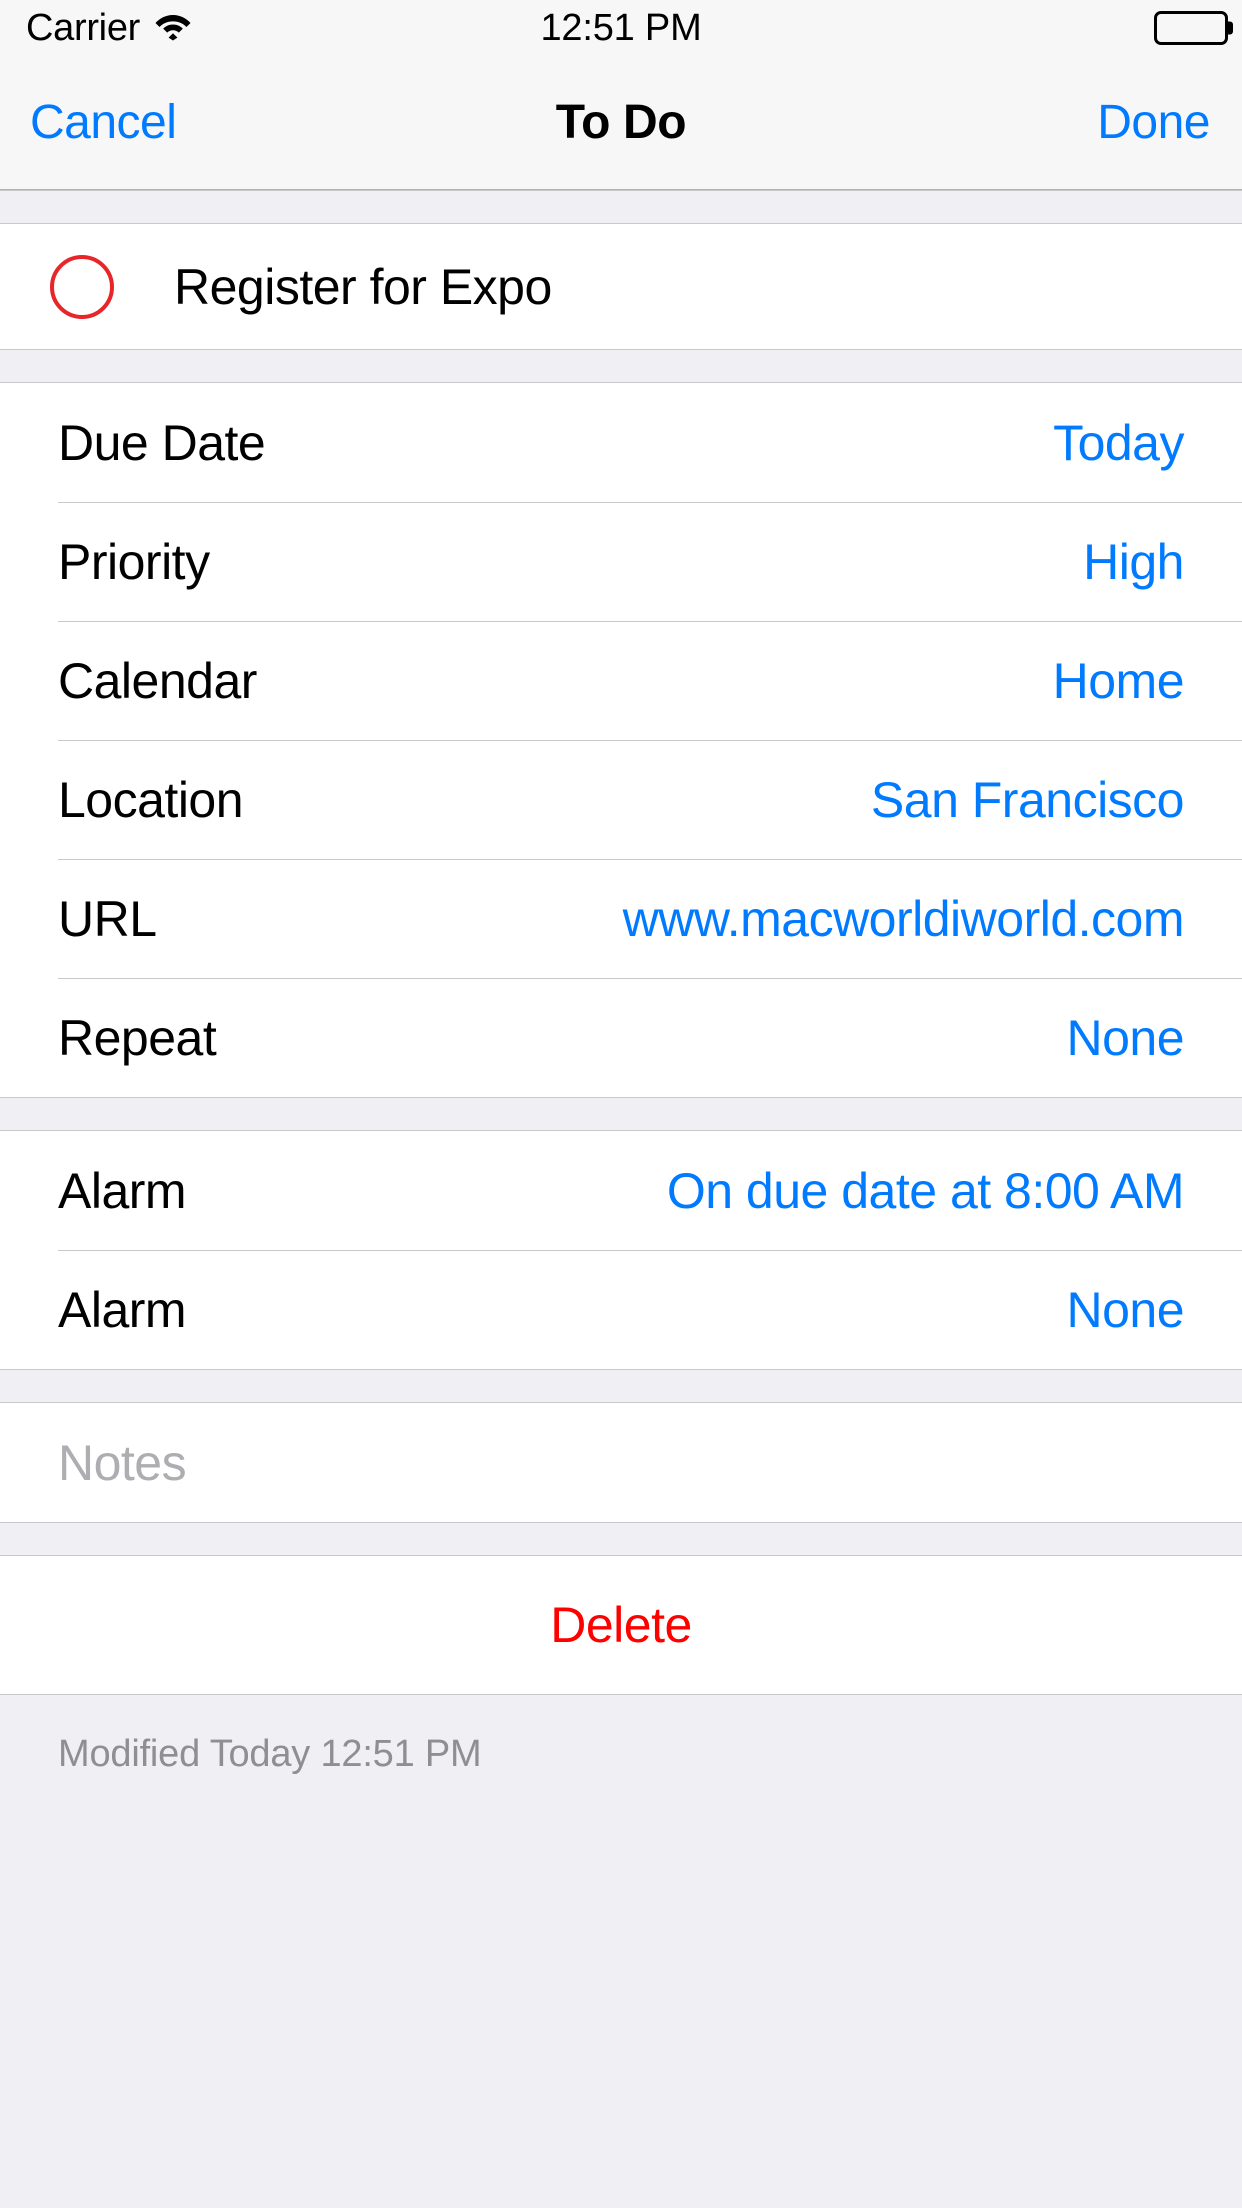 This screenshot has width=1242, height=2208. What do you see at coordinates (621, 1190) in the screenshot?
I see `row-alarm-primary: Alarm On due date at 8:00 AM` at bounding box center [621, 1190].